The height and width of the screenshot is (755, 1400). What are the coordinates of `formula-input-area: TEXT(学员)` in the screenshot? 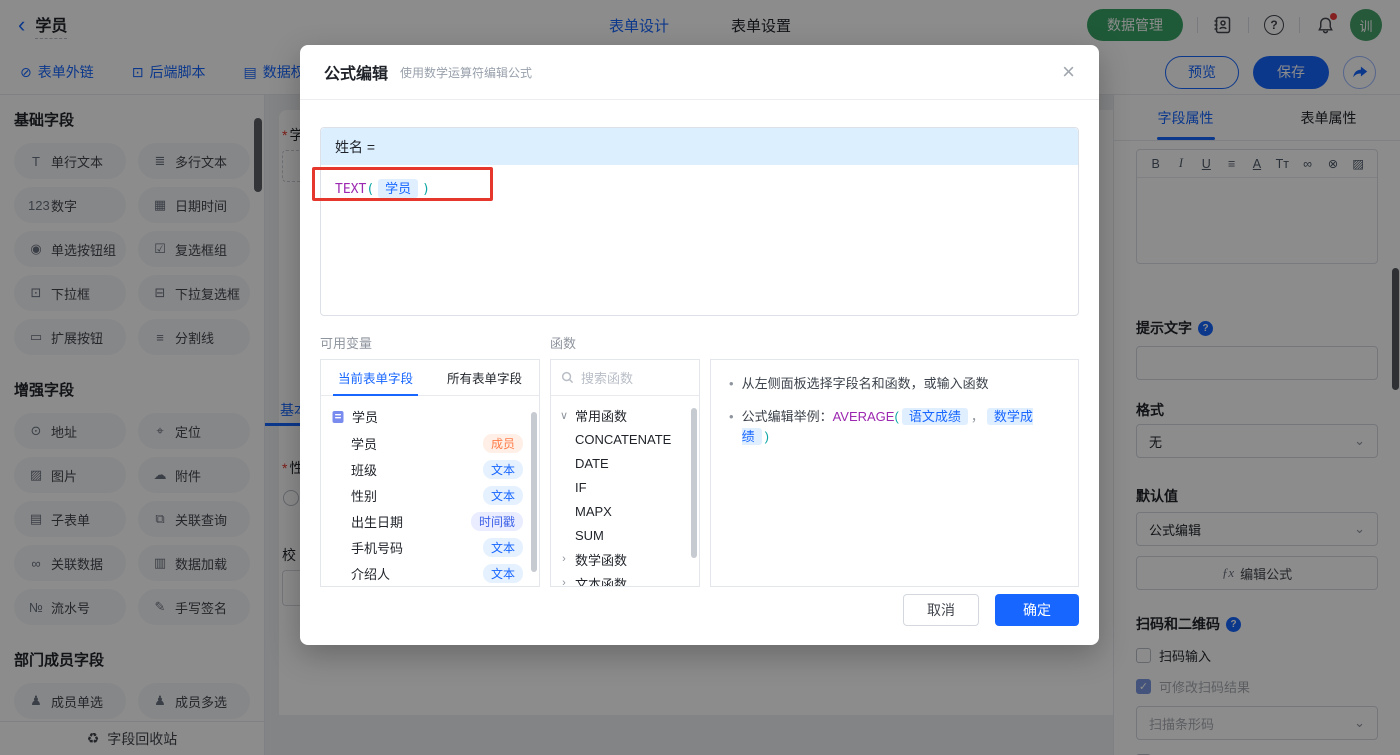 It's located at (699, 240).